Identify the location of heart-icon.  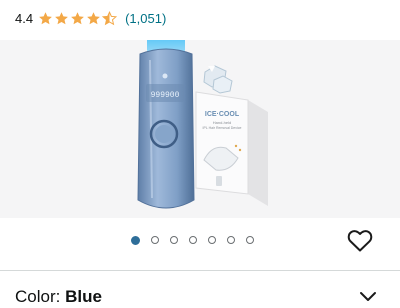
(360, 241).